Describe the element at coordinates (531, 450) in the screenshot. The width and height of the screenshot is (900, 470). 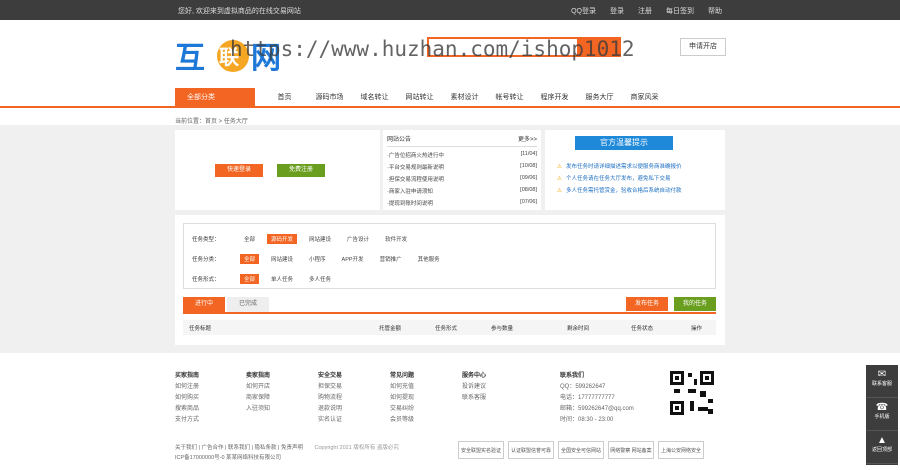
I see `trust-badge: 认证联盟信誉可靠` at that location.